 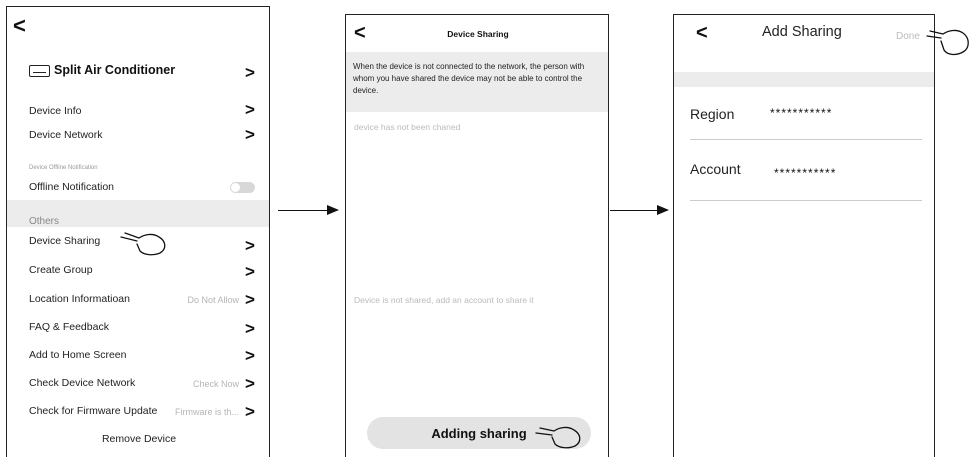 What do you see at coordinates (69, 327) in the screenshot?
I see `faq-label: FAQ & Feedback` at bounding box center [69, 327].